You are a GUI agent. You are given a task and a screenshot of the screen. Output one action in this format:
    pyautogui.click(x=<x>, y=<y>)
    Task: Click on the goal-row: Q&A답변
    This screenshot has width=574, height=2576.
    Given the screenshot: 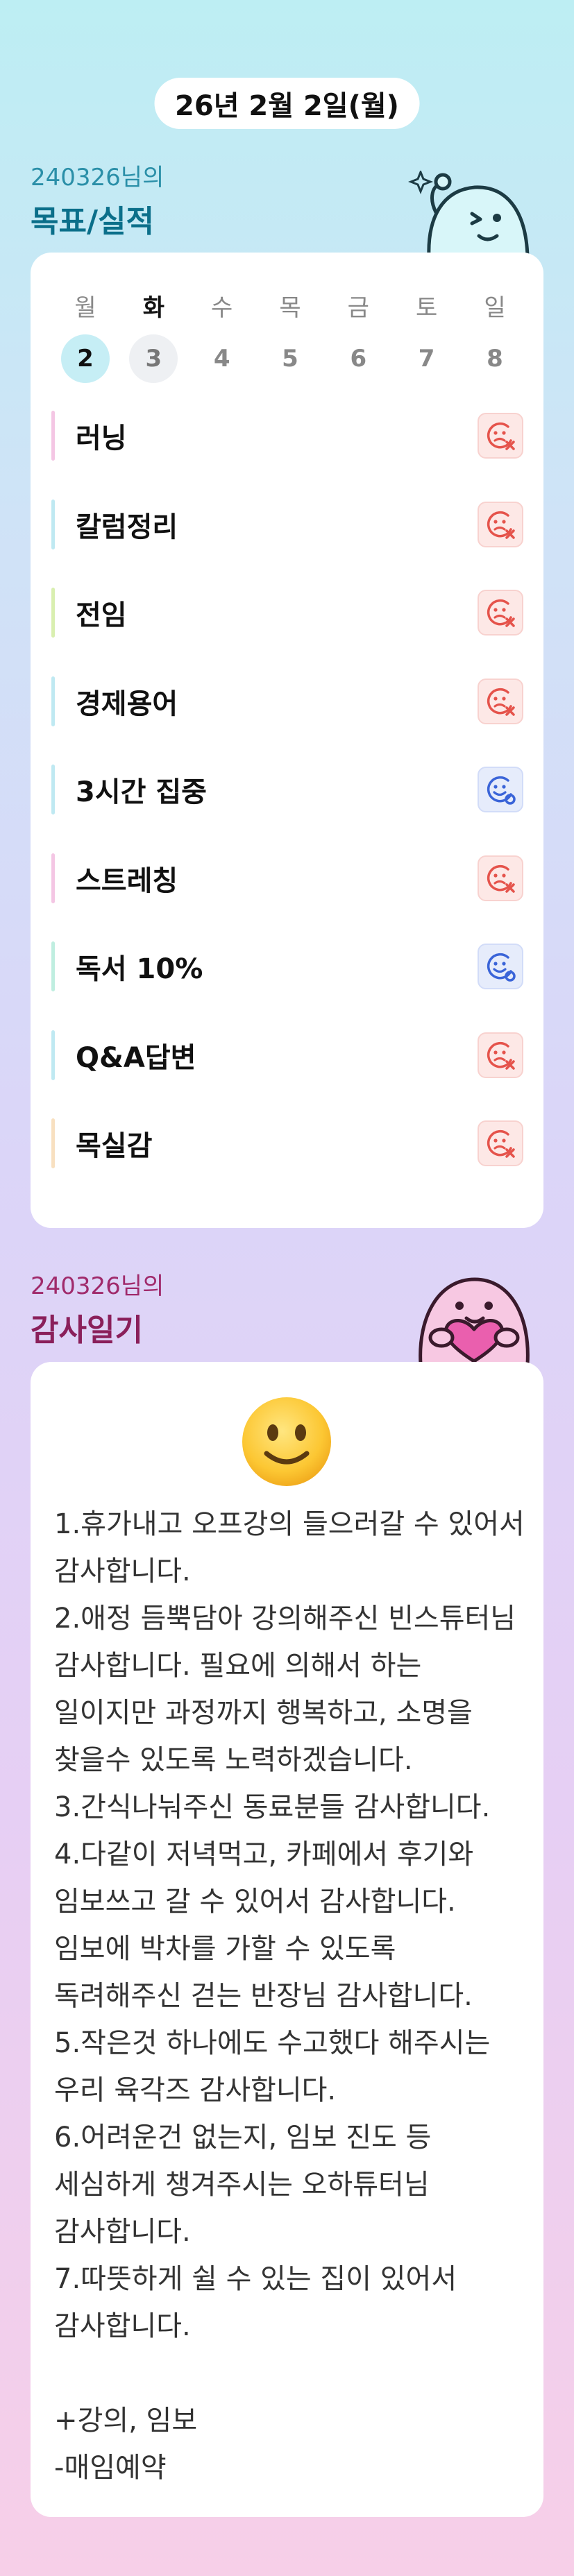 What is the action you would take?
    pyautogui.click(x=287, y=1055)
    